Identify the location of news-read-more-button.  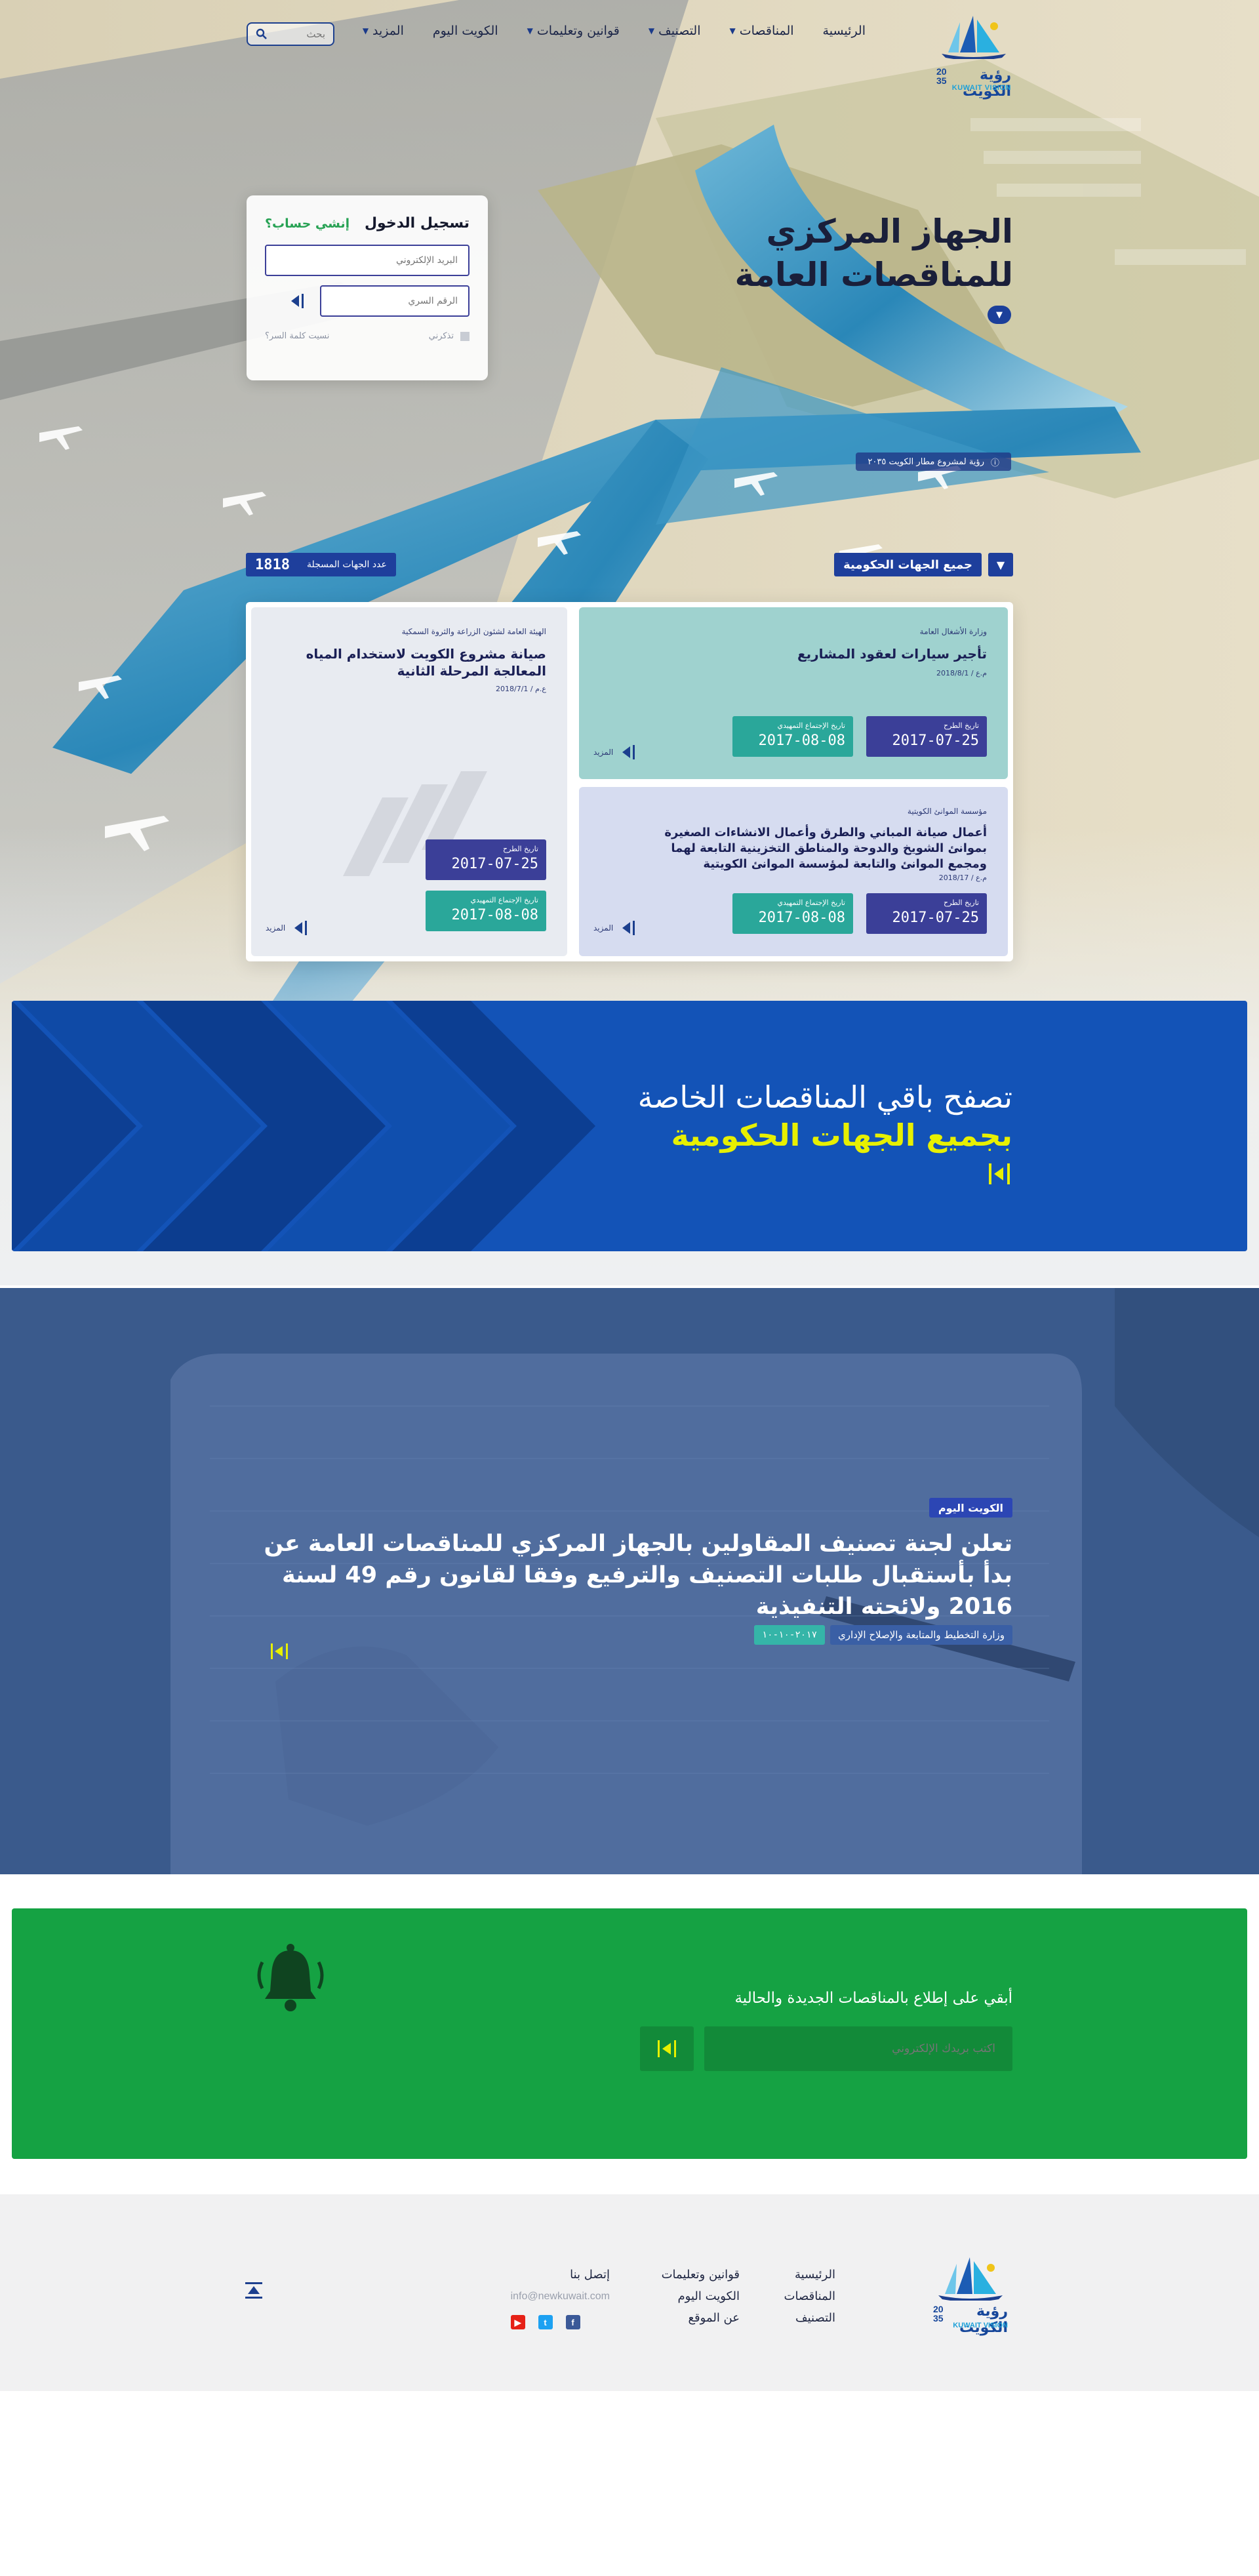
(280, 1651).